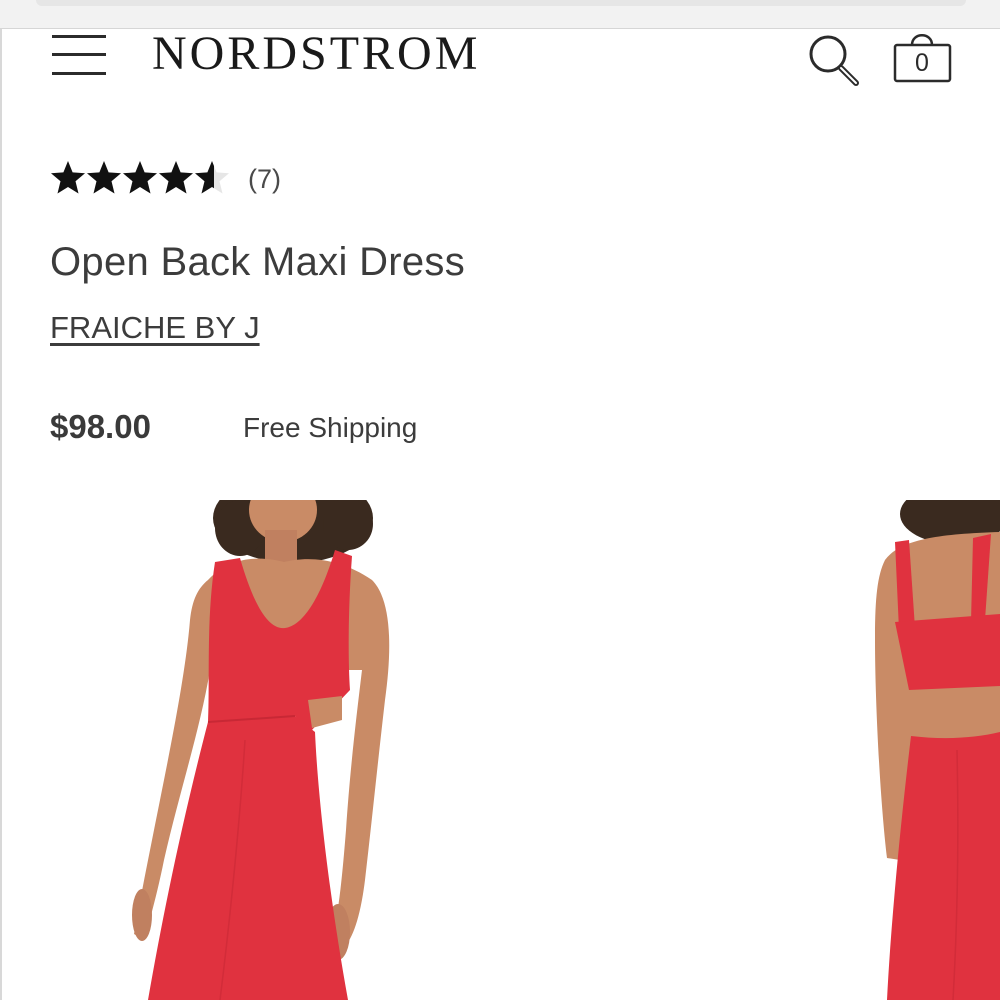 Image resolution: width=1000 pixels, height=1000 pixels. I want to click on shopping-bag-button: 0, so click(922, 58).